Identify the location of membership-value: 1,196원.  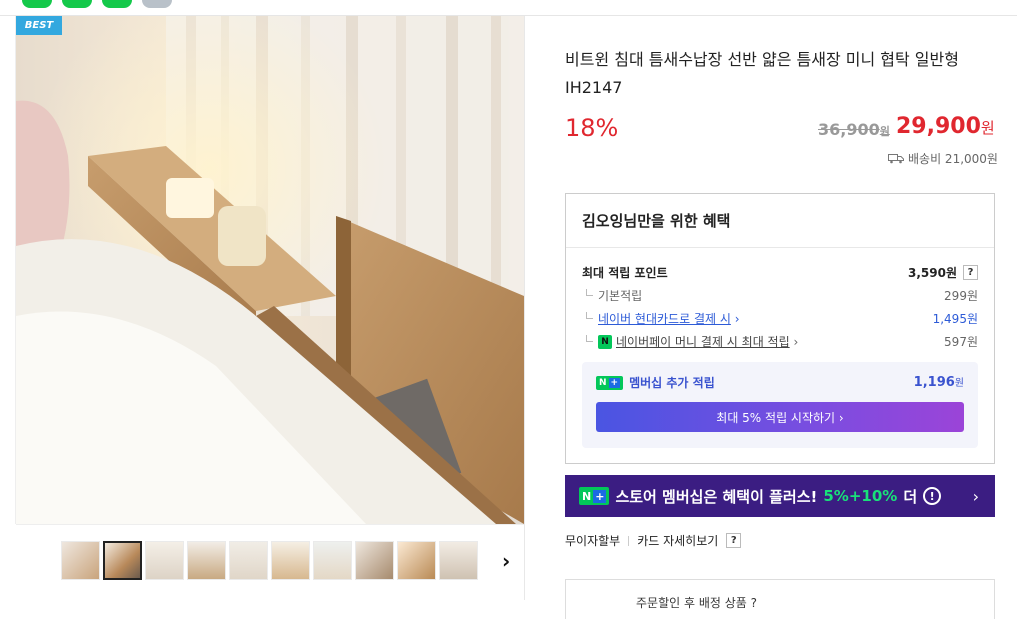
(938, 382).